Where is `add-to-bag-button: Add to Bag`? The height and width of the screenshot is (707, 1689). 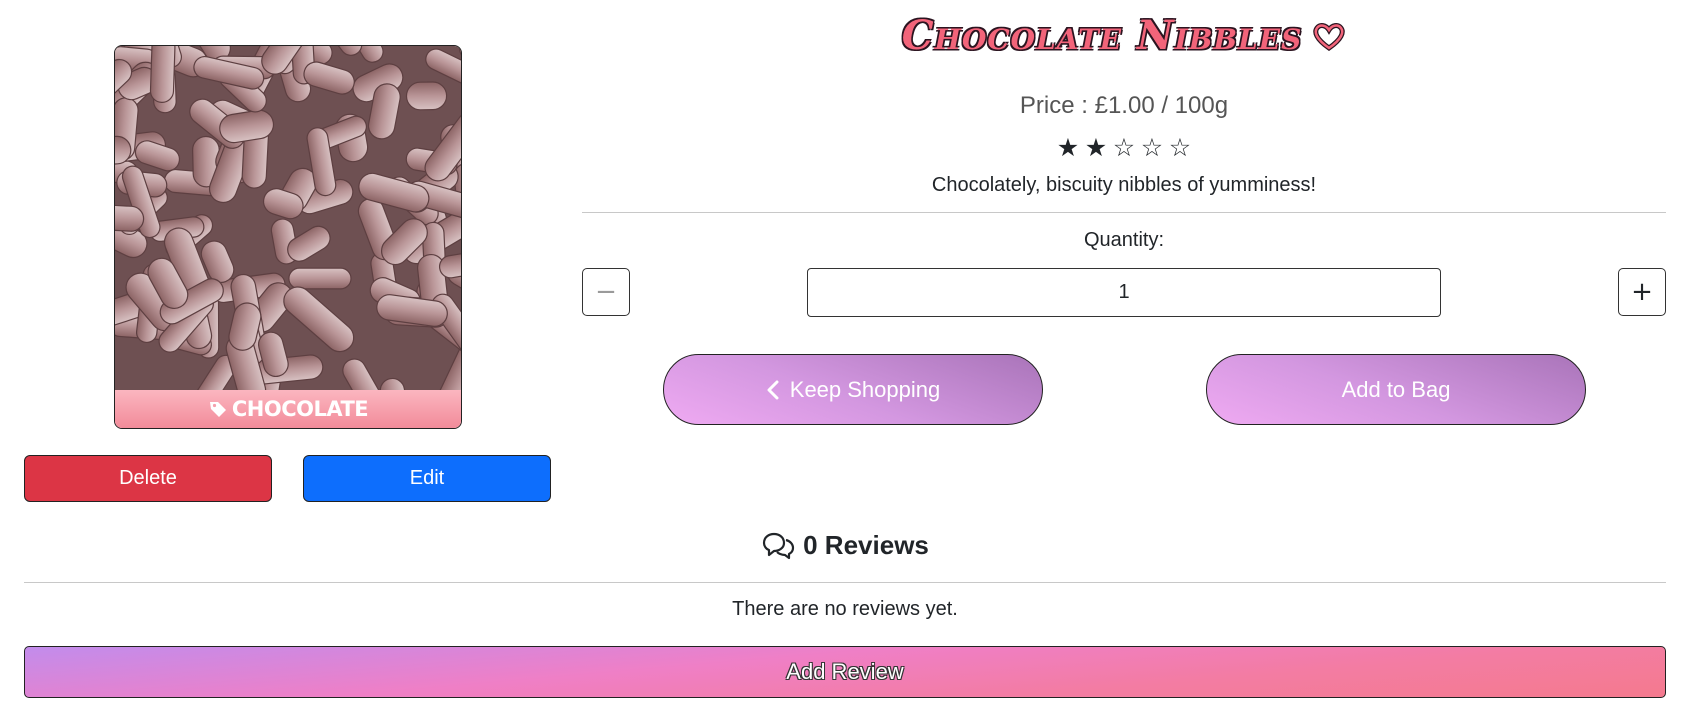 add-to-bag-button: Add to Bag is located at coordinates (1396, 389).